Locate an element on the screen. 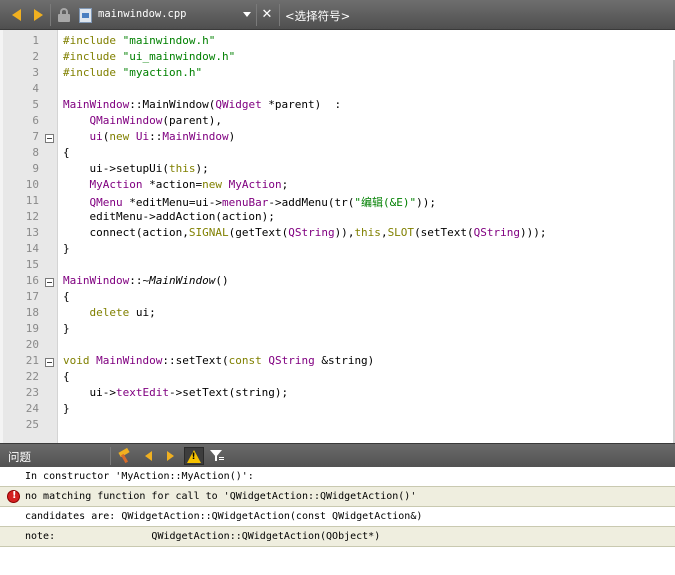 The image size is (675, 575). line-number: 21 is located at coordinates (32, 360).